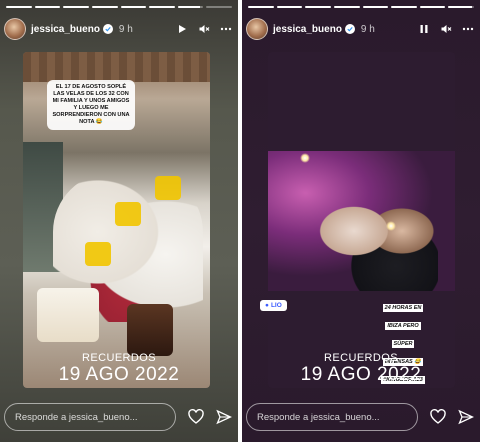 Image resolution: width=480 pixels, height=442 pixels. I want to click on sticker-line: IBIZA PERO, so click(403, 326).